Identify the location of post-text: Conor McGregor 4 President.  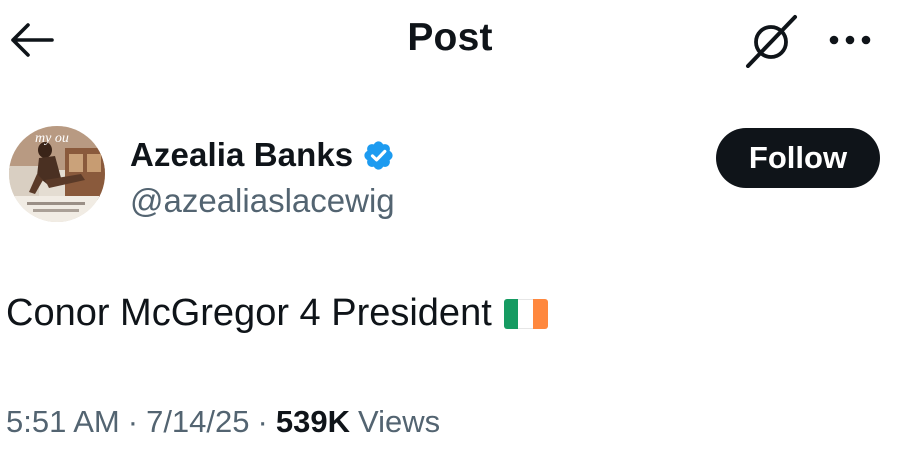
(277, 313).